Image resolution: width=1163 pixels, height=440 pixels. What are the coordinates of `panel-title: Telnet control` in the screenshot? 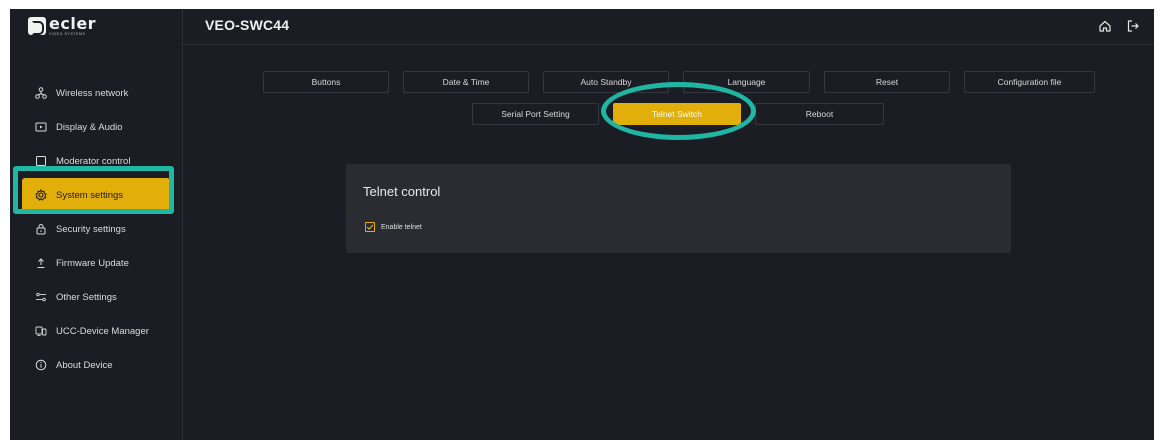 It's located at (402, 191).